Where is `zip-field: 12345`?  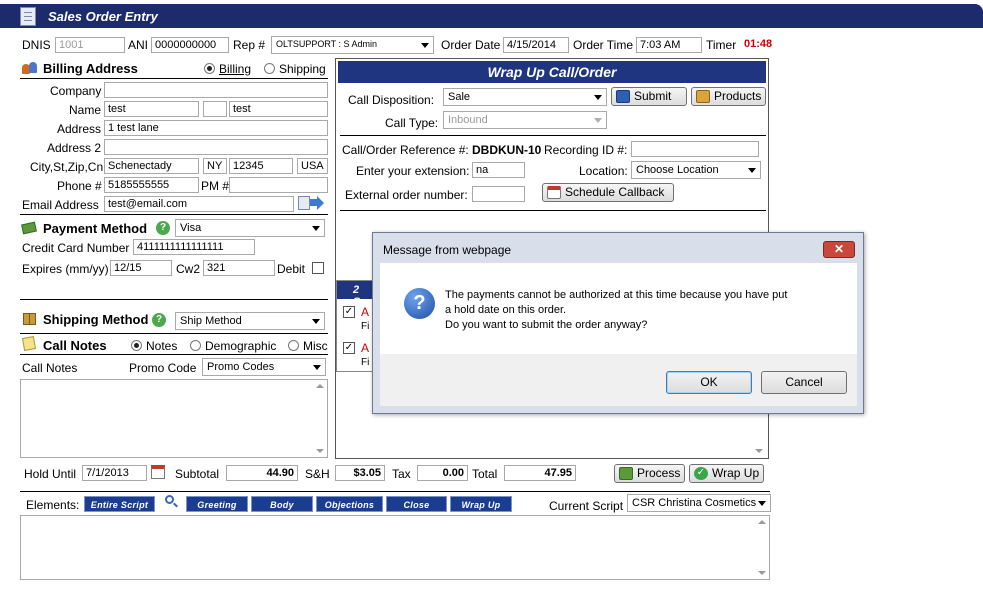
zip-field: 12345 is located at coordinates (261, 166).